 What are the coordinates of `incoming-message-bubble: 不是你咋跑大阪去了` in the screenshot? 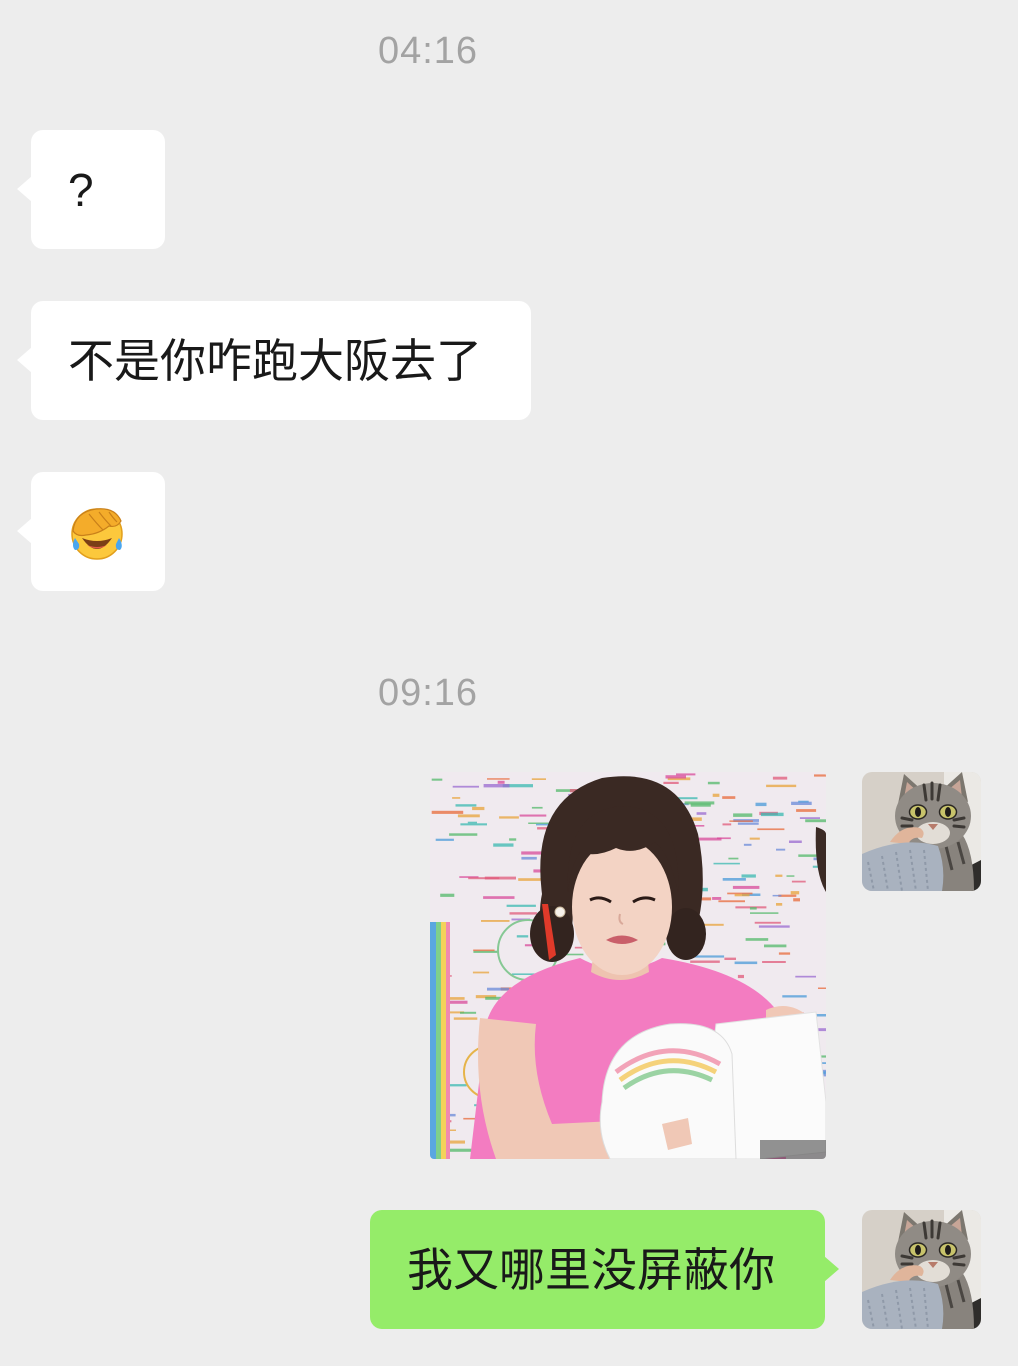 It's located at (274, 360).